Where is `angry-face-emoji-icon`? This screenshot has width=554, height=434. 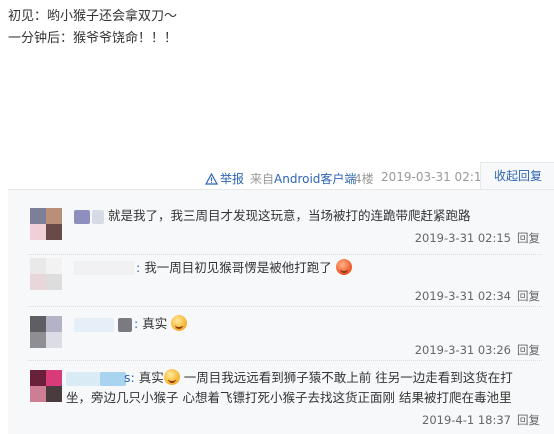
angry-face-emoji-icon is located at coordinates (343, 267).